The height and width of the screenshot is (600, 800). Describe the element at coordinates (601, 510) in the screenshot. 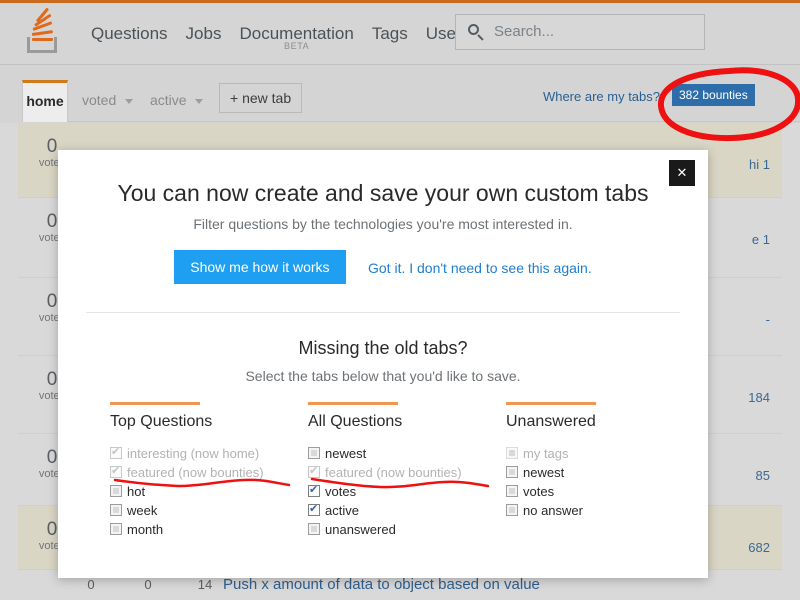

I see `option-no-answer: no answer` at that location.